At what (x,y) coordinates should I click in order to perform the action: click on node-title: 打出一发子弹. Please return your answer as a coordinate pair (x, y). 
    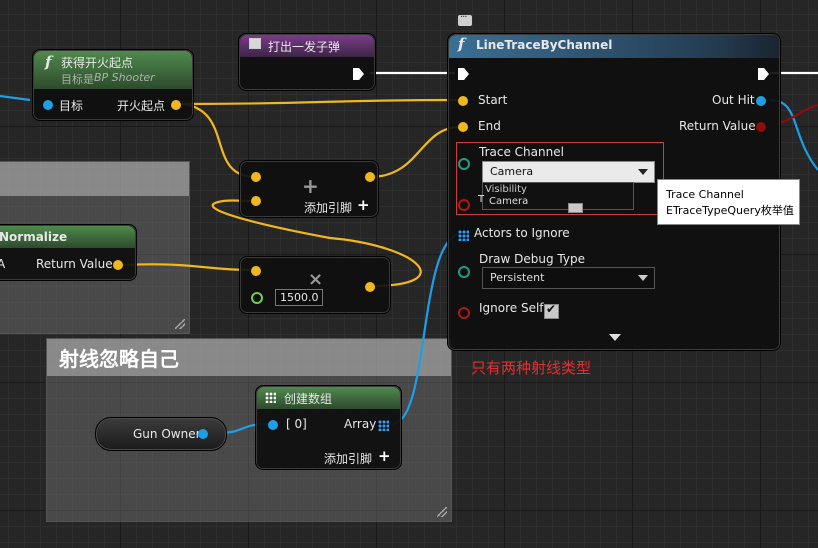
    Looking at the image, I should click on (304, 47).